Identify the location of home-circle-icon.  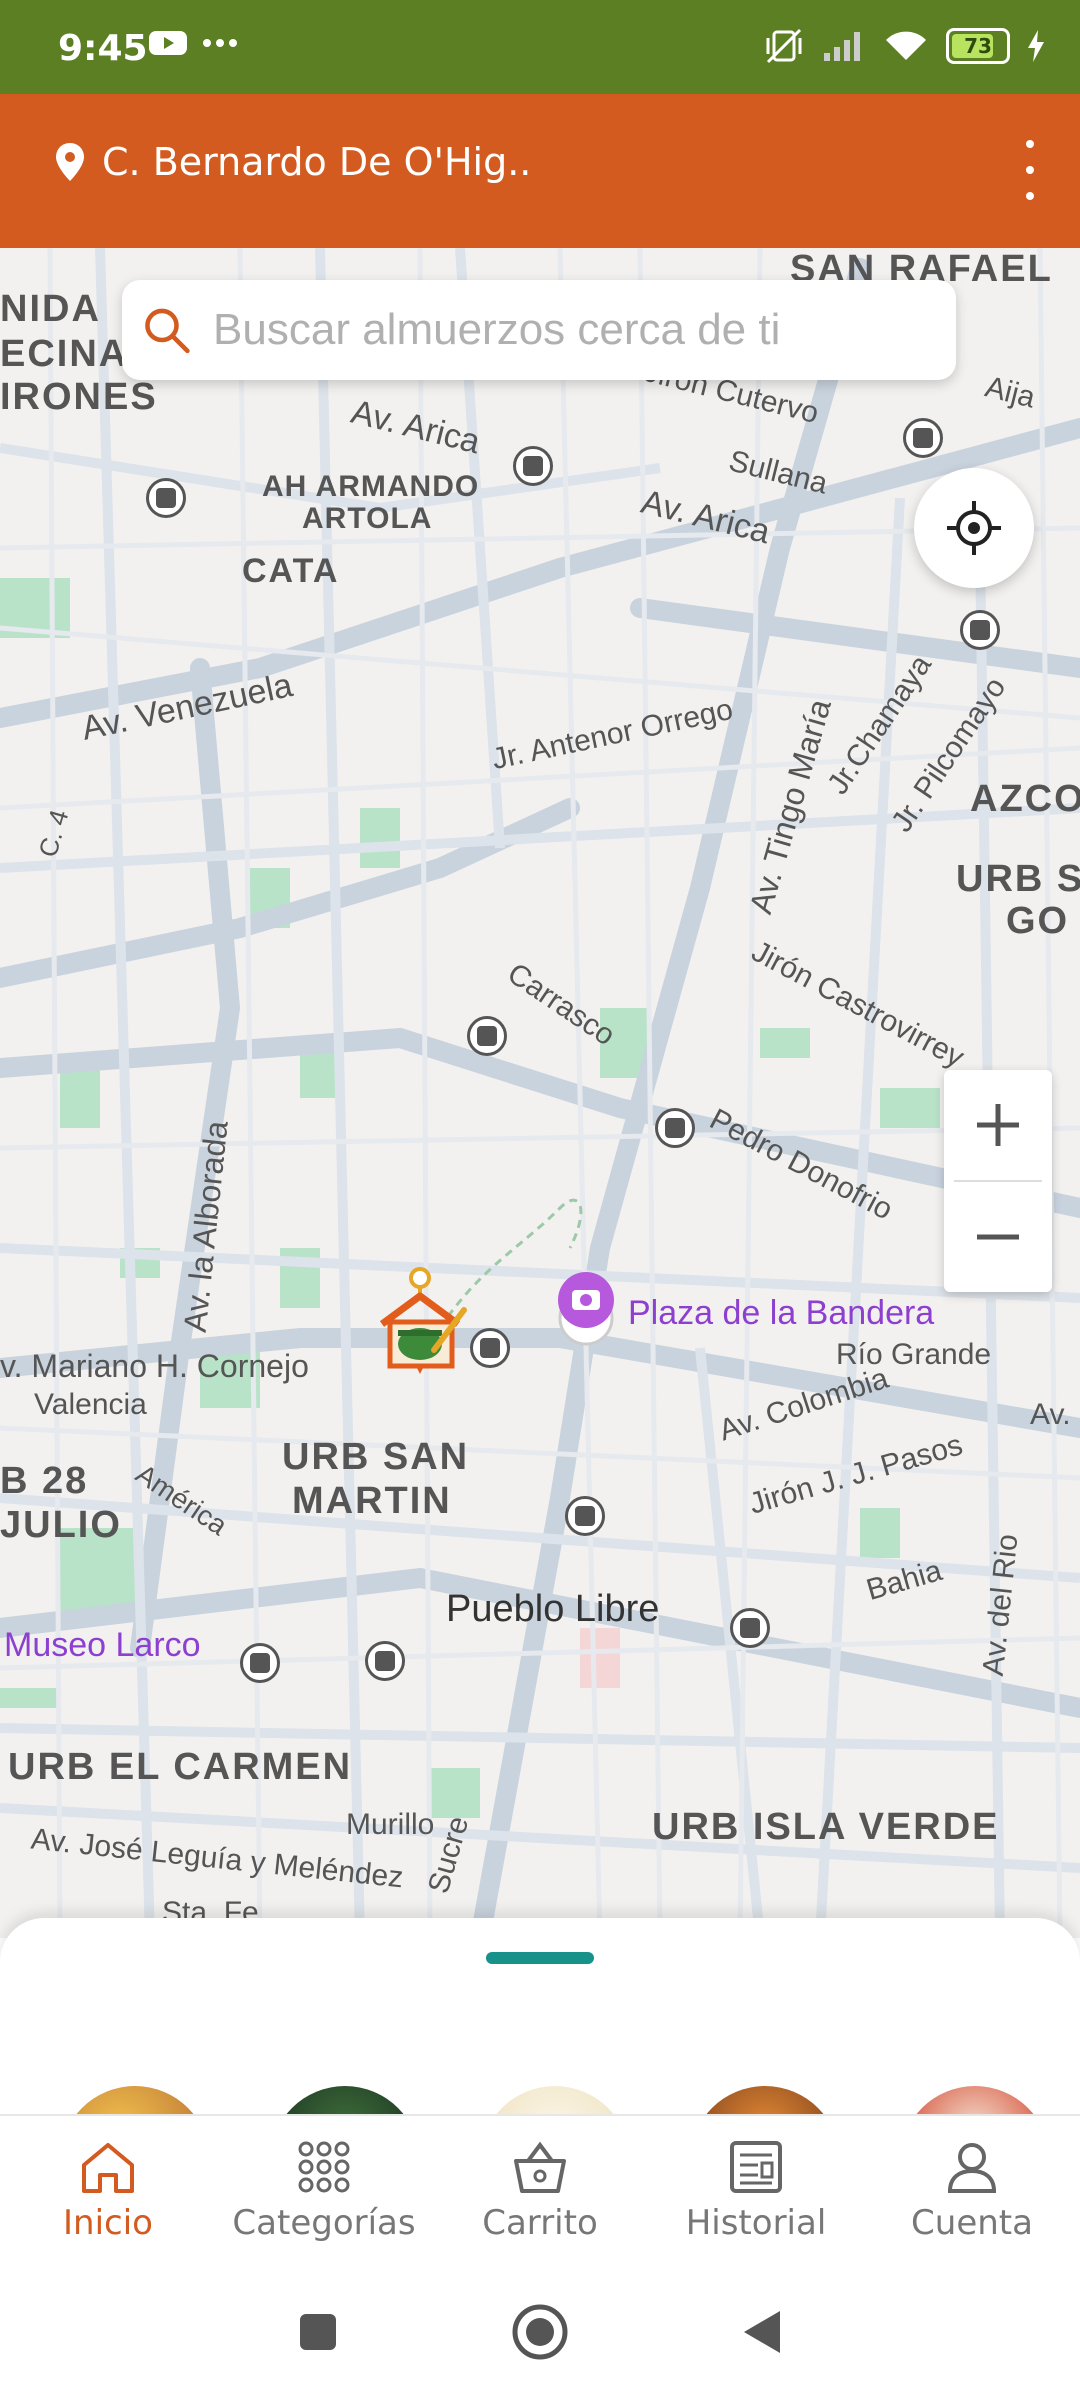
(540, 2332).